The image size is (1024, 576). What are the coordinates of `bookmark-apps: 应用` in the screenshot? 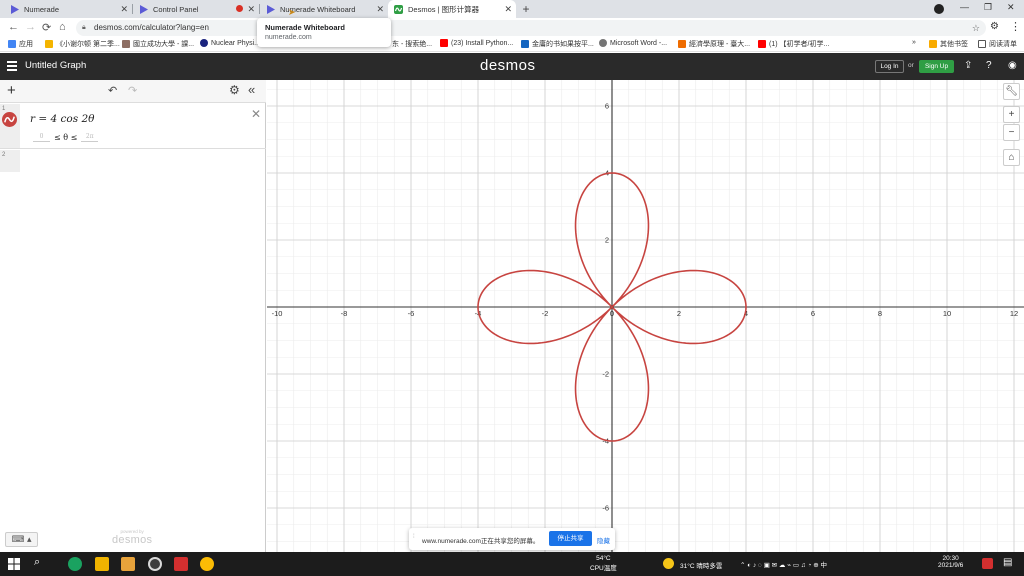 It's located at (20, 44).